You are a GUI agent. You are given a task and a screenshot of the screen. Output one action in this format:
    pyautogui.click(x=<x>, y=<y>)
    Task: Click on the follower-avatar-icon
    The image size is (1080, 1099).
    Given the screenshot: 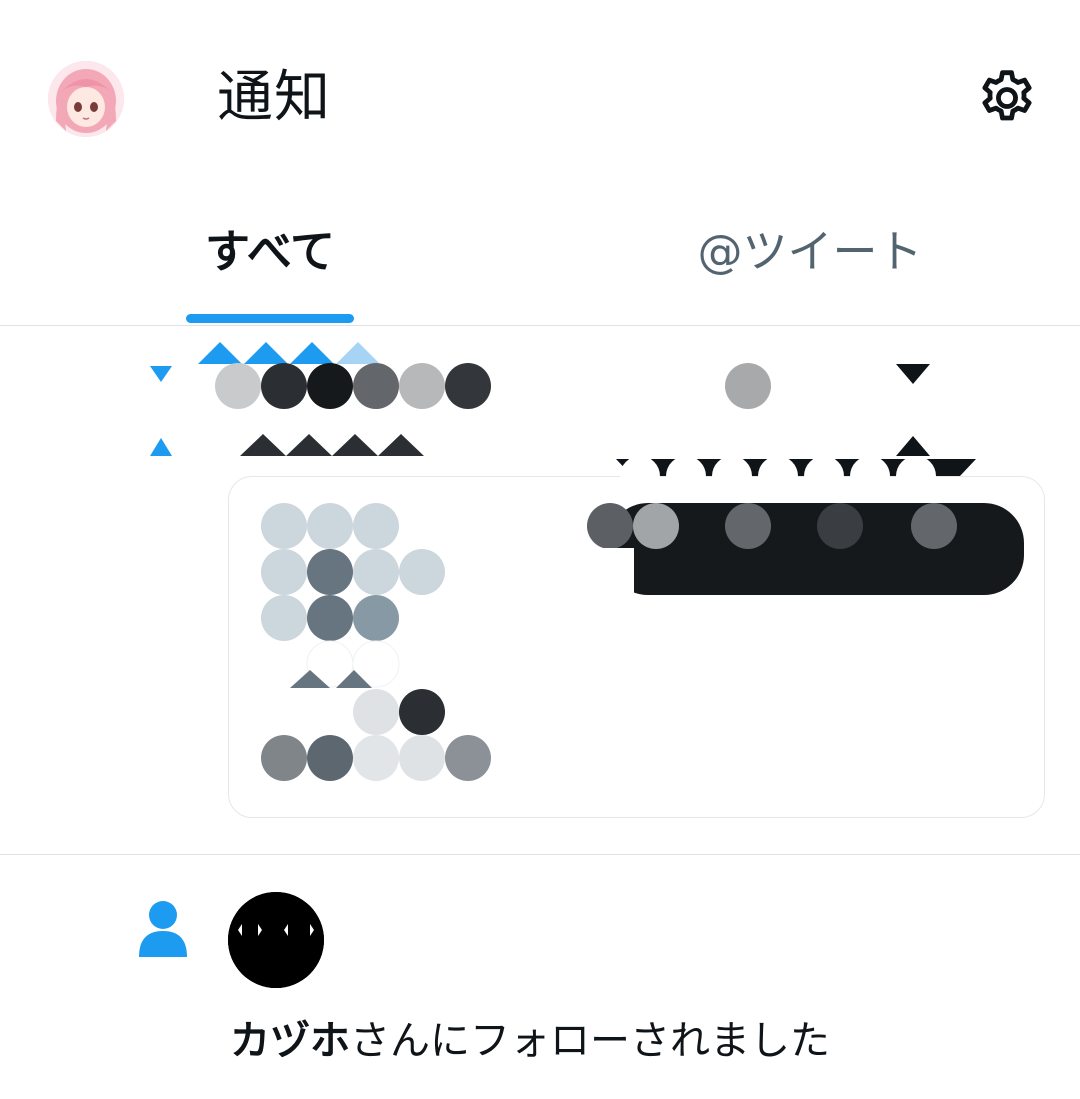 What is the action you would take?
    pyautogui.click(x=276, y=940)
    